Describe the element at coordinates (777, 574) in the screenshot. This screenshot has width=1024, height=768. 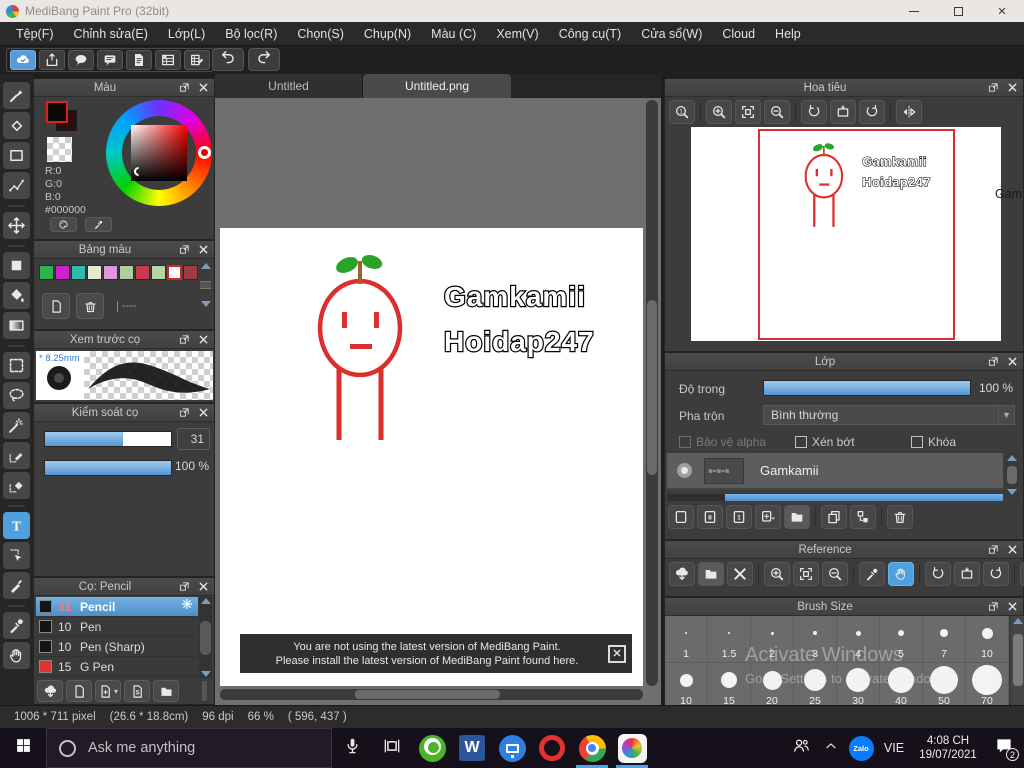
I see `zoom-in-button` at that location.